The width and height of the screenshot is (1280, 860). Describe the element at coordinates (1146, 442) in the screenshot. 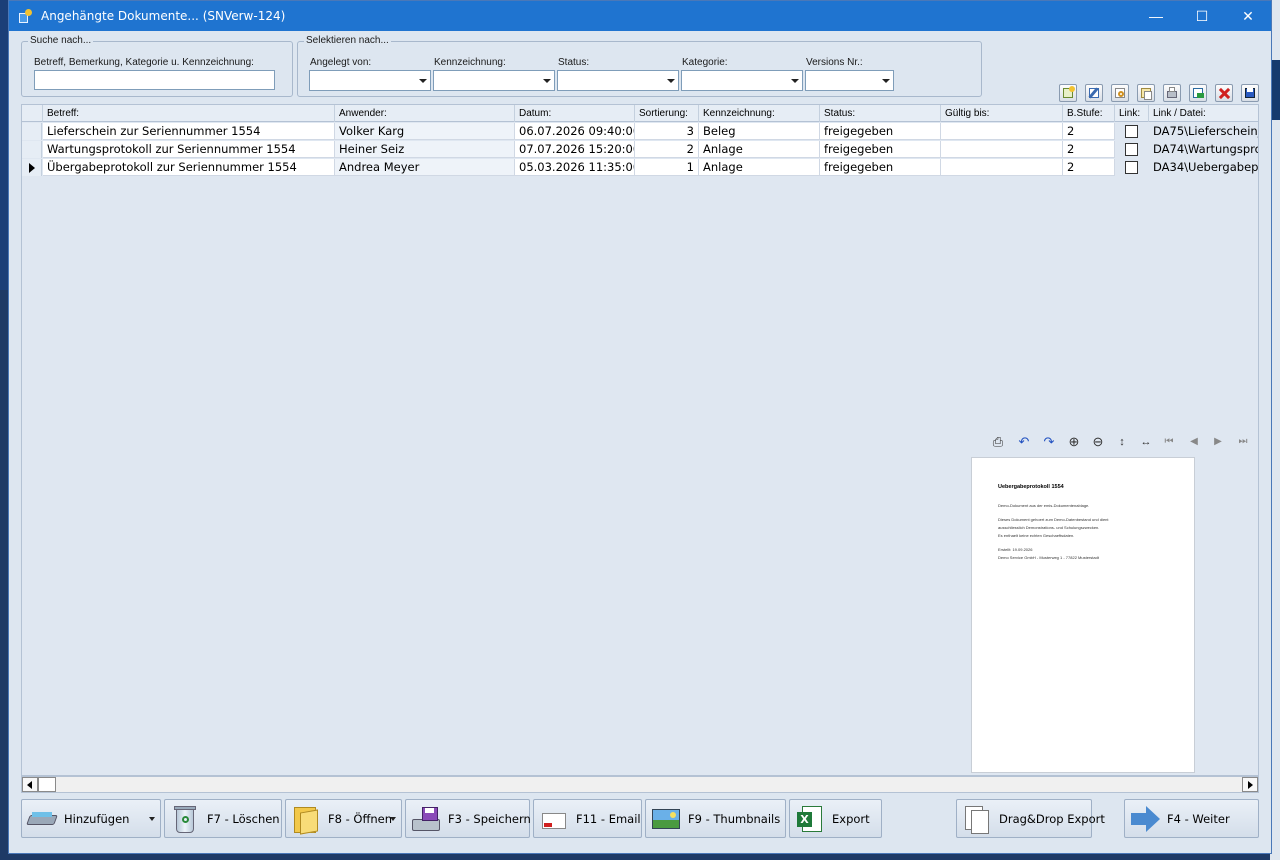

I see `fit-width-icon: ↔` at that location.